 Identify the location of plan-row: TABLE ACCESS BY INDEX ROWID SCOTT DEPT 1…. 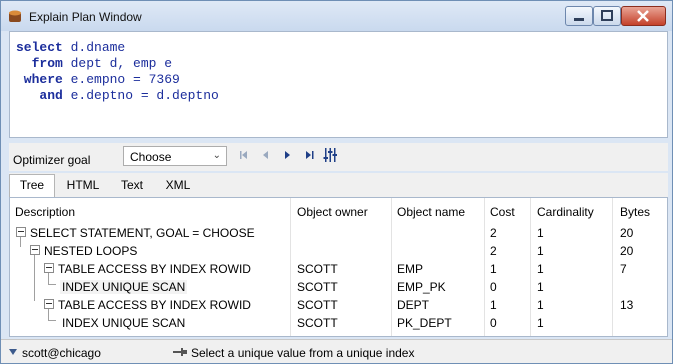
(338, 305).